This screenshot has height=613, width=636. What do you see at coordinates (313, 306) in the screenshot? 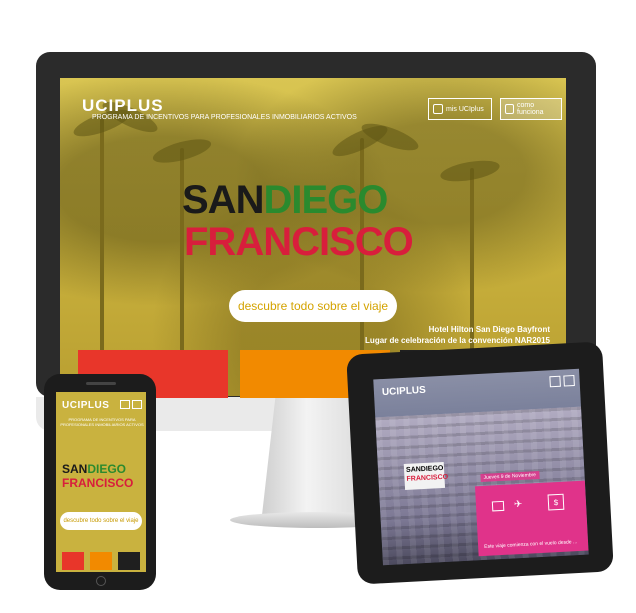
I see `discover-trip-button: descubre todo sobre el viaje` at bounding box center [313, 306].